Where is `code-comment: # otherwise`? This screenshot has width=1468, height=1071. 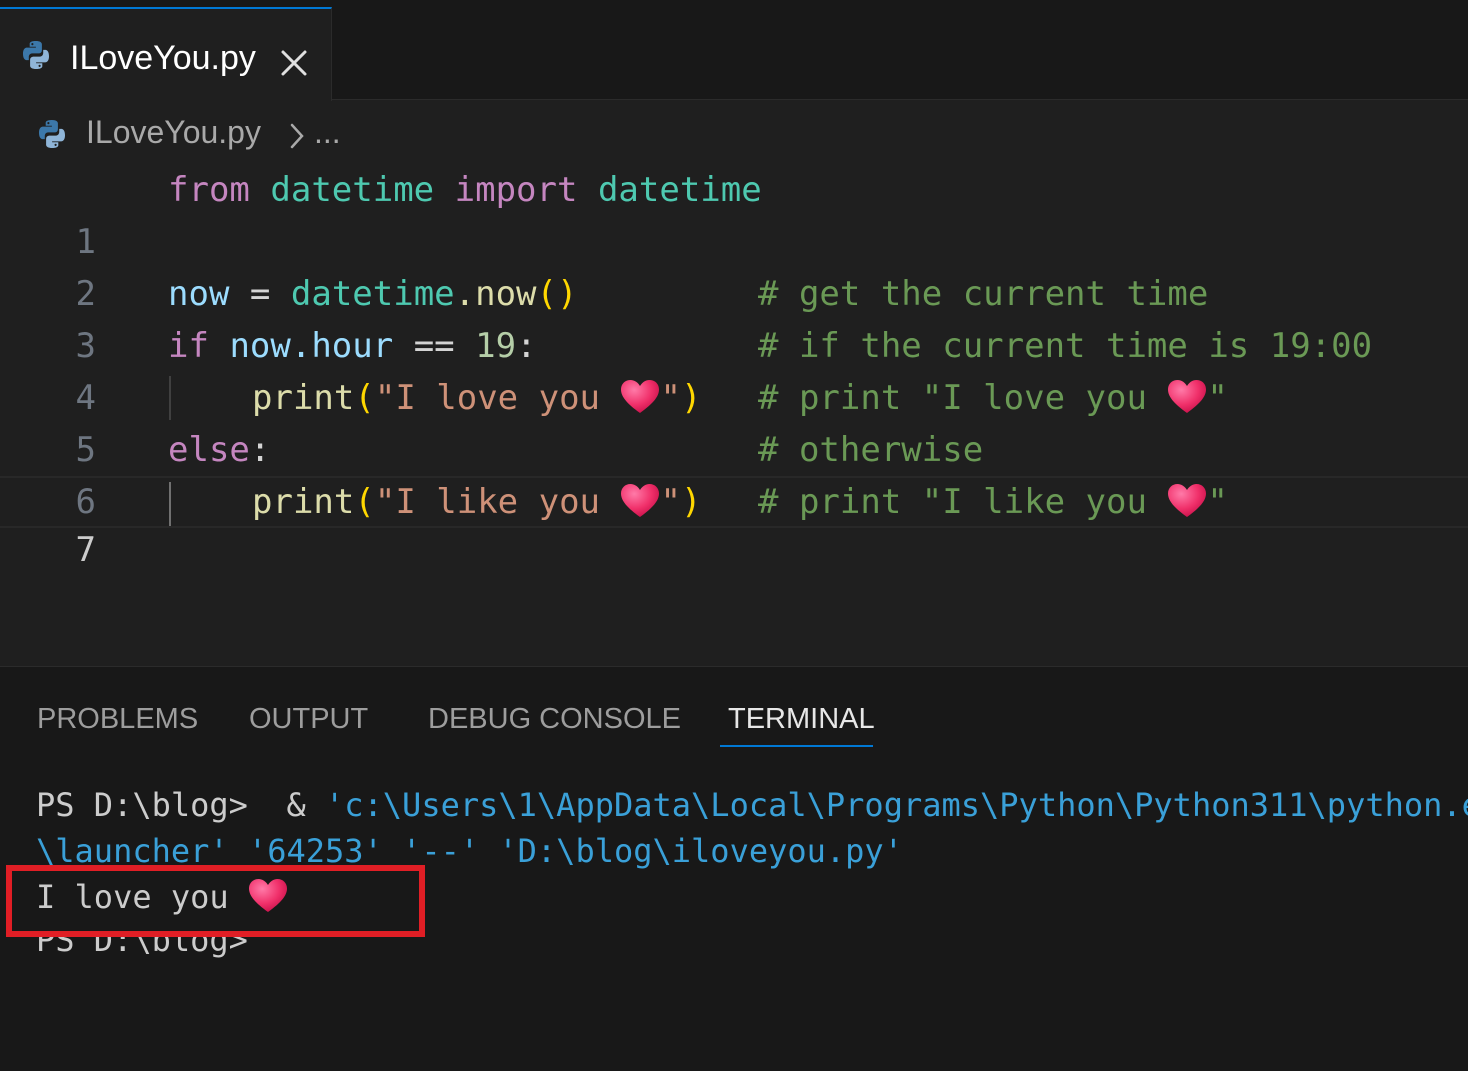
code-comment: # otherwise is located at coordinates (871, 450).